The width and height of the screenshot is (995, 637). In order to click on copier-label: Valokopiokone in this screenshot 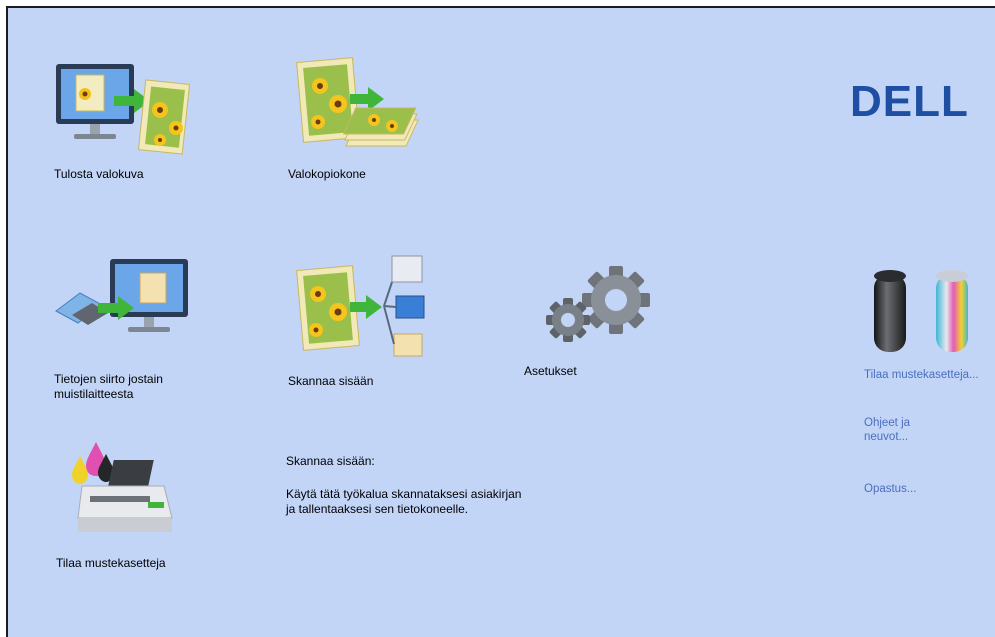, I will do `click(327, 174)`.